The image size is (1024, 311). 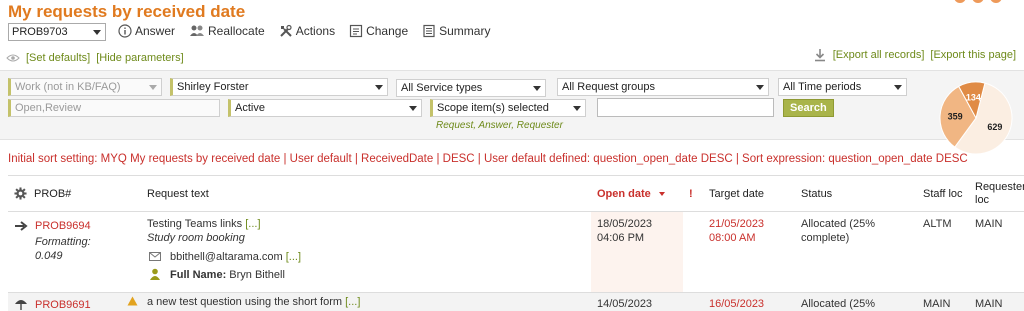 I want to click on service-types-select: All Service types, so click(x=471, y=88).